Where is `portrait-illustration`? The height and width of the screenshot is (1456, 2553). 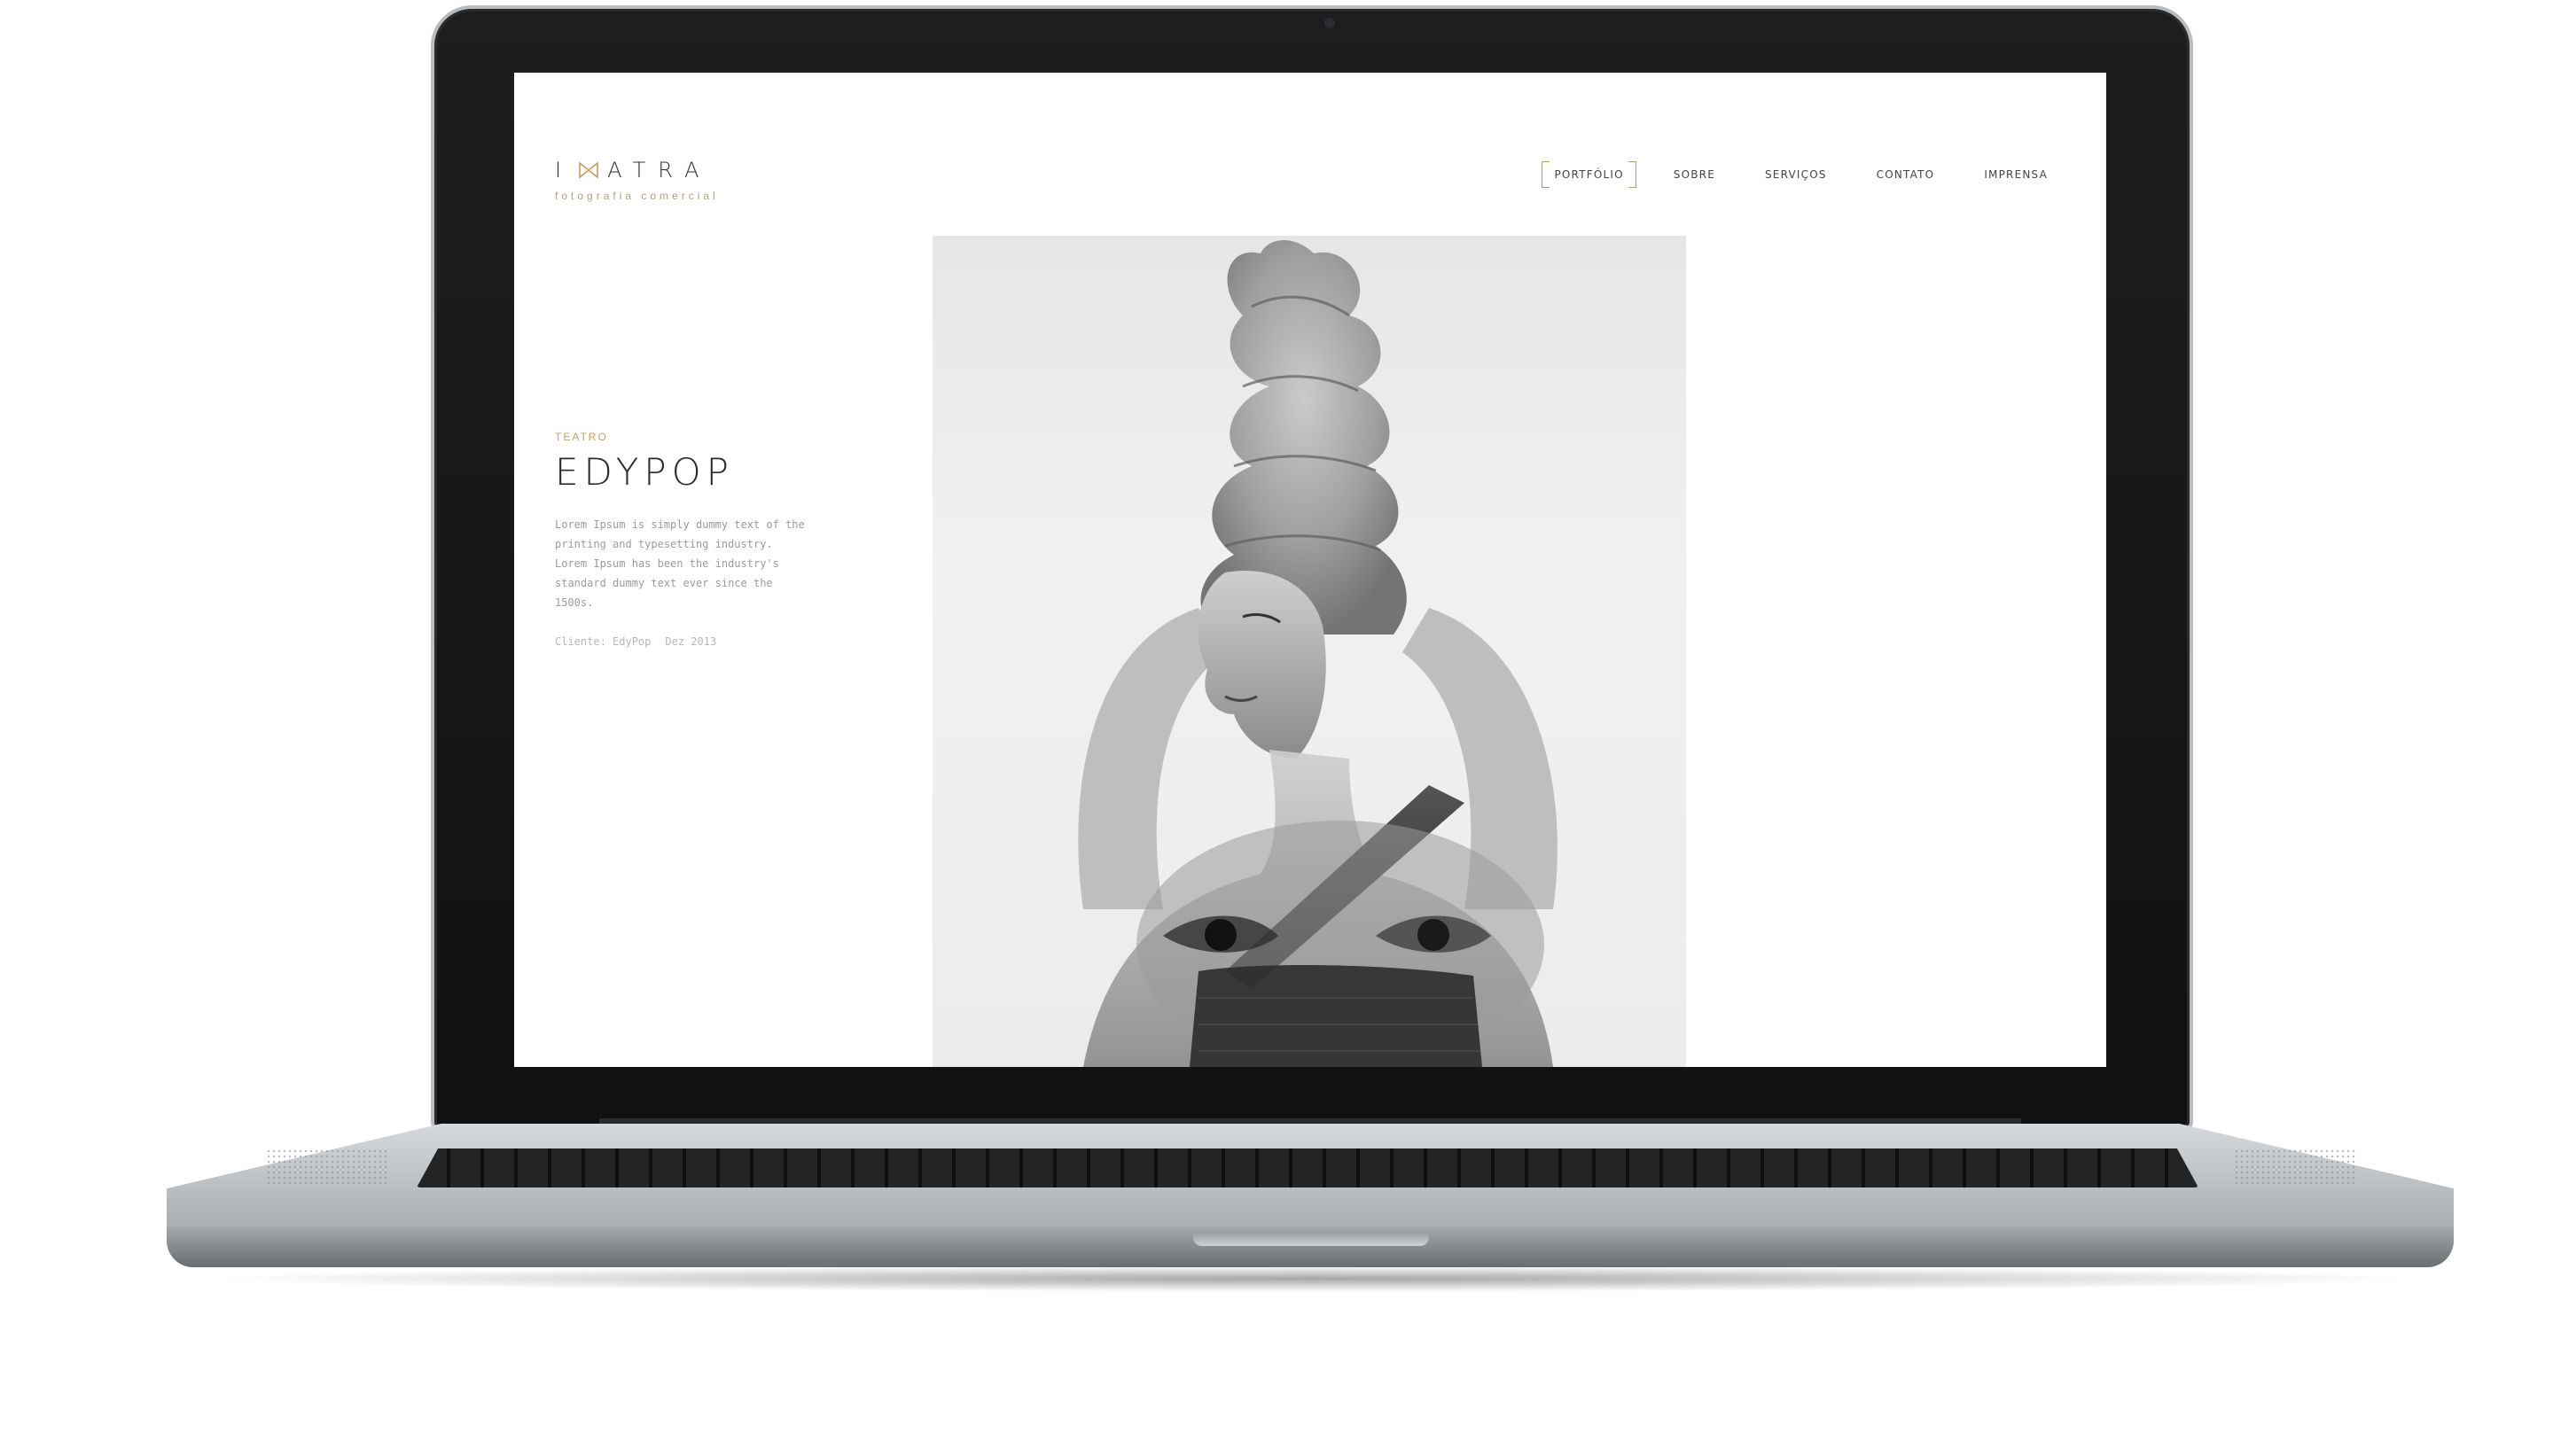
portrait-illustration is located at coordinates (1318, 653).